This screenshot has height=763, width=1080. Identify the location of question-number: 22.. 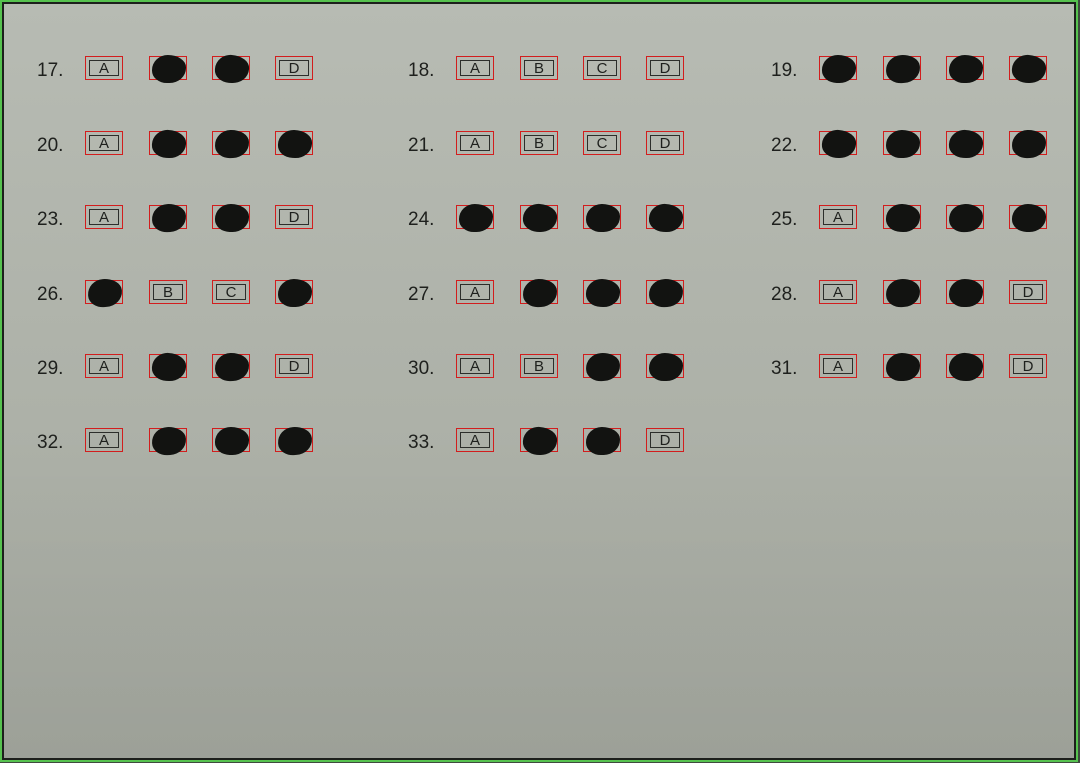
(784, 145).